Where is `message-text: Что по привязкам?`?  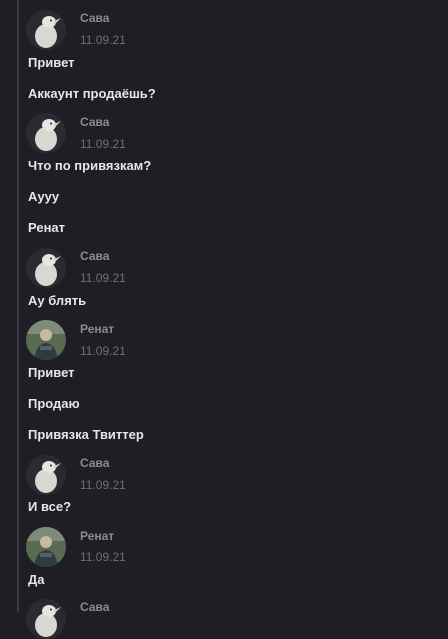
message-text: Что по привязкам? is located at coordinates (90, 165).